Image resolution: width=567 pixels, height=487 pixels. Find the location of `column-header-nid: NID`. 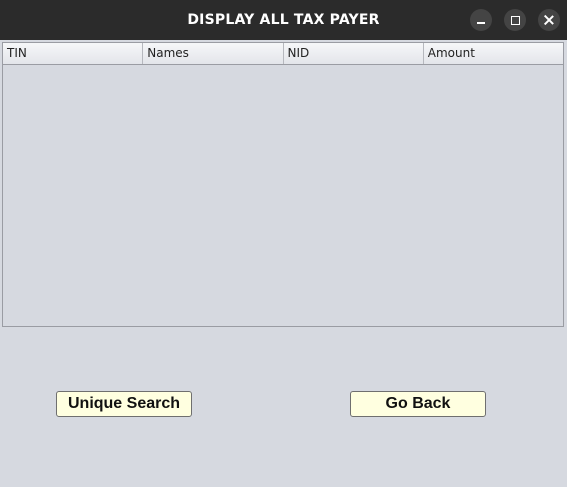

column-header-nid: NID is located at coordinates (354, 53).